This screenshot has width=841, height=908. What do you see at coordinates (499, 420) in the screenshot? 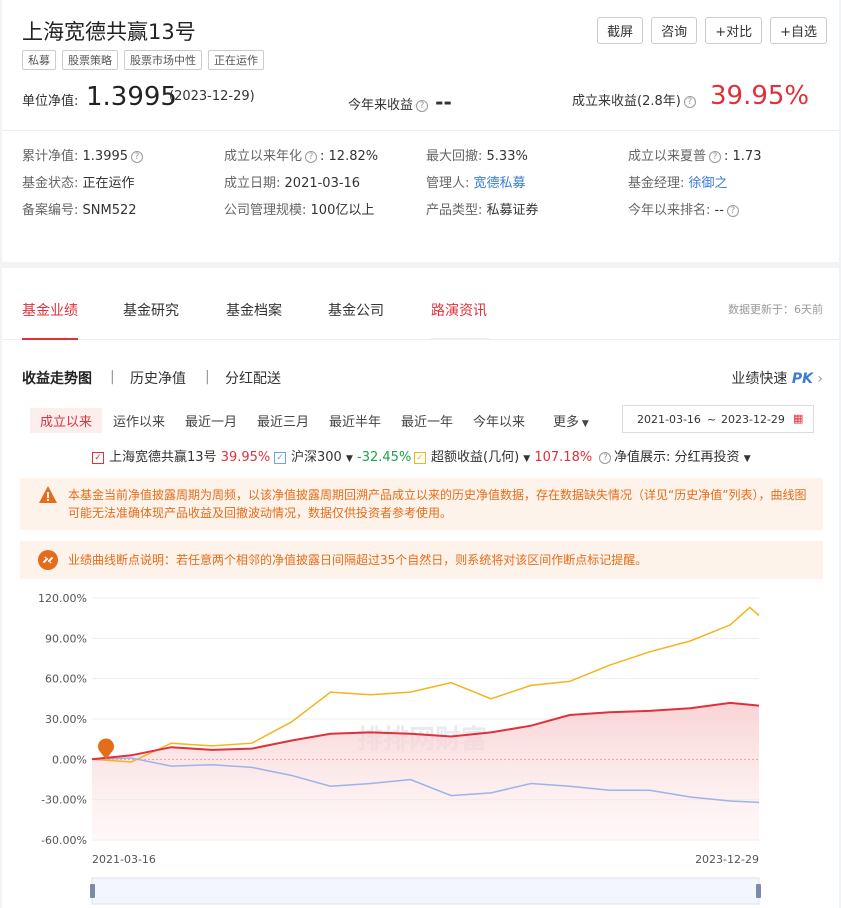
I see `period-ytd: 今年以来` at bounding box center [499, 420].